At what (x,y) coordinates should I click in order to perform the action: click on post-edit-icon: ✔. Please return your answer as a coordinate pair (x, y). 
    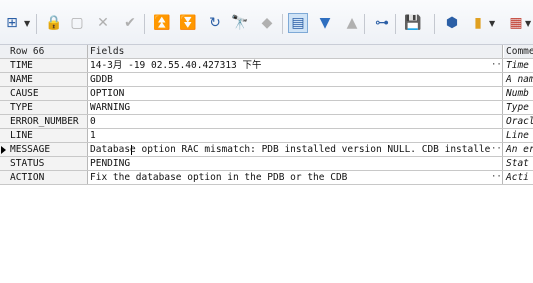
    Looking at the image, I should click on (130, 23).